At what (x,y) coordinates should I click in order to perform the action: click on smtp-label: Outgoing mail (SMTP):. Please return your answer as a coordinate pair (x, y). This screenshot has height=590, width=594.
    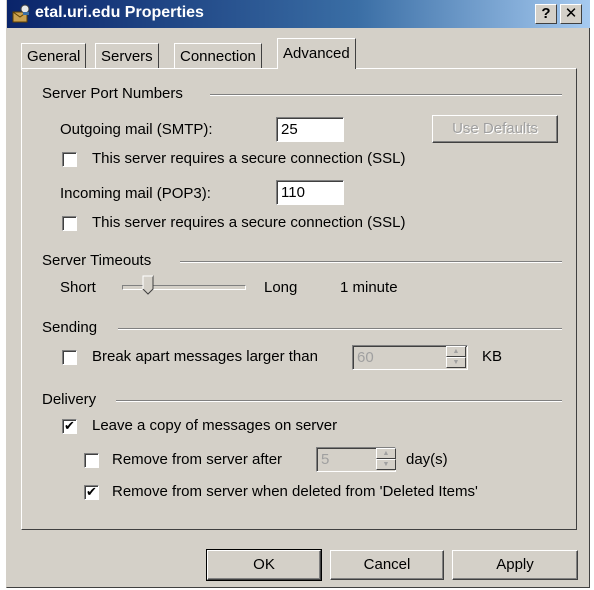
    Looking at the image, I should click on (136, 129).